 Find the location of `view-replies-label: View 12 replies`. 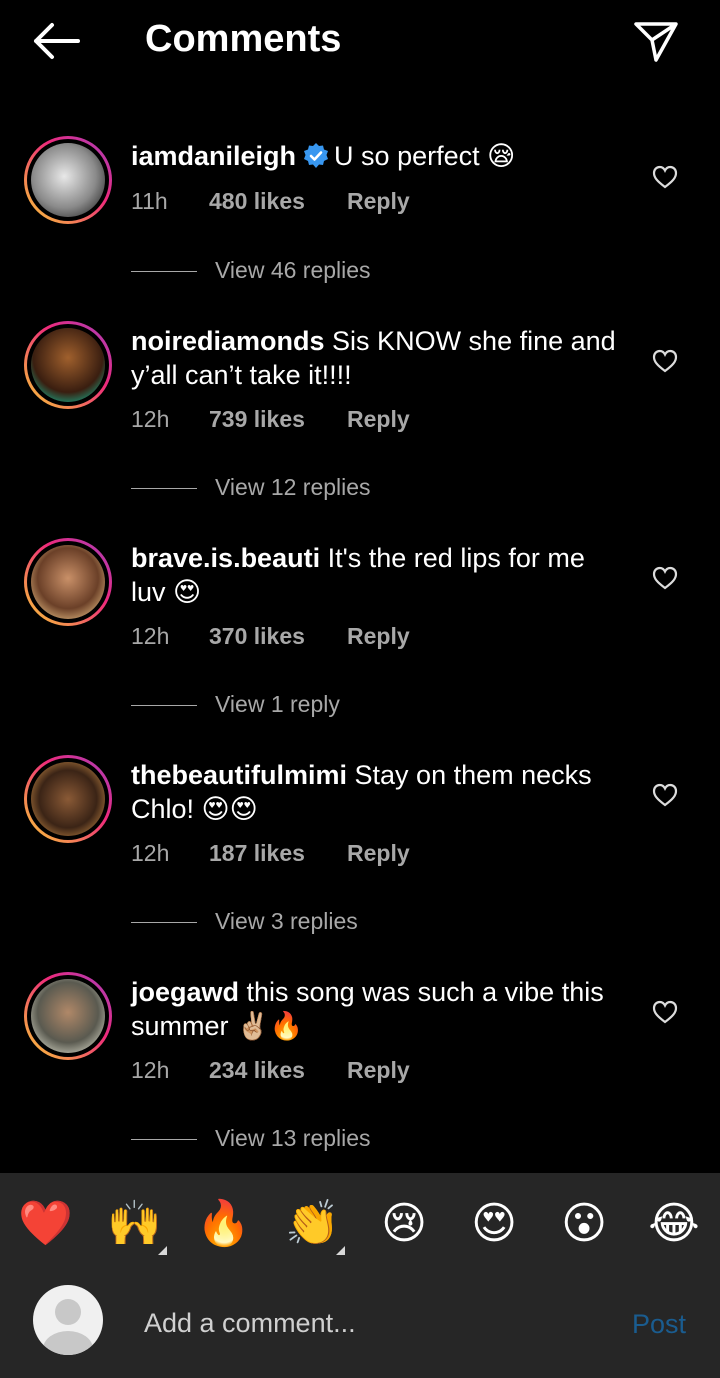

view-replies-label: View 12 replies is located at coordinates (293, 487).